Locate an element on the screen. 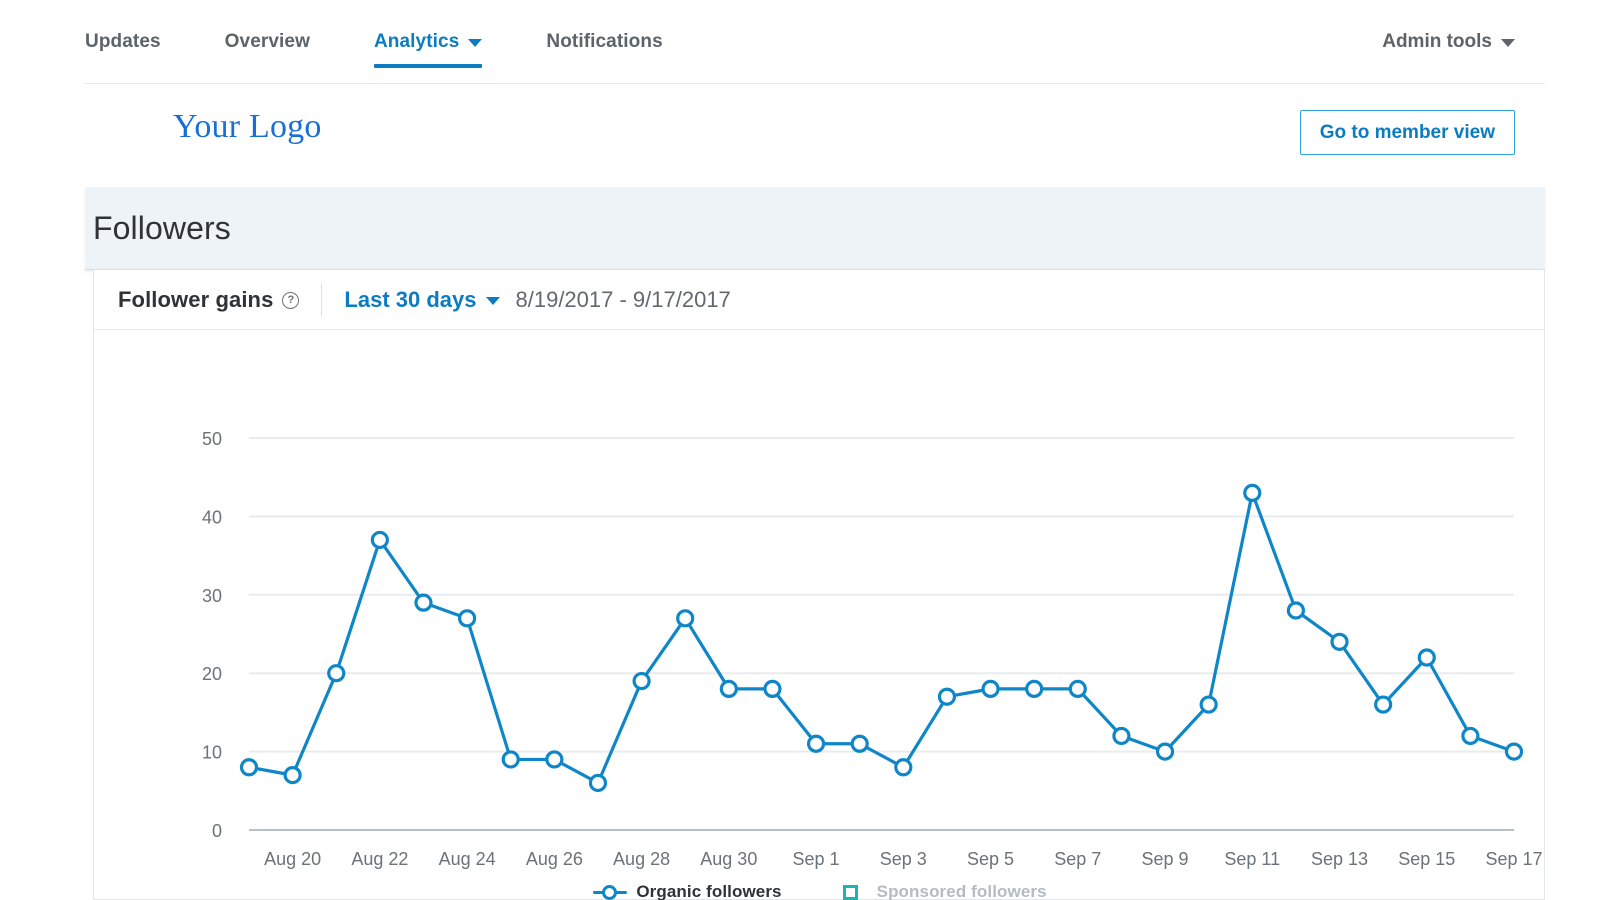 The image size is (1600, 900). svg-text: 0 is located at coordinates (217, 831).